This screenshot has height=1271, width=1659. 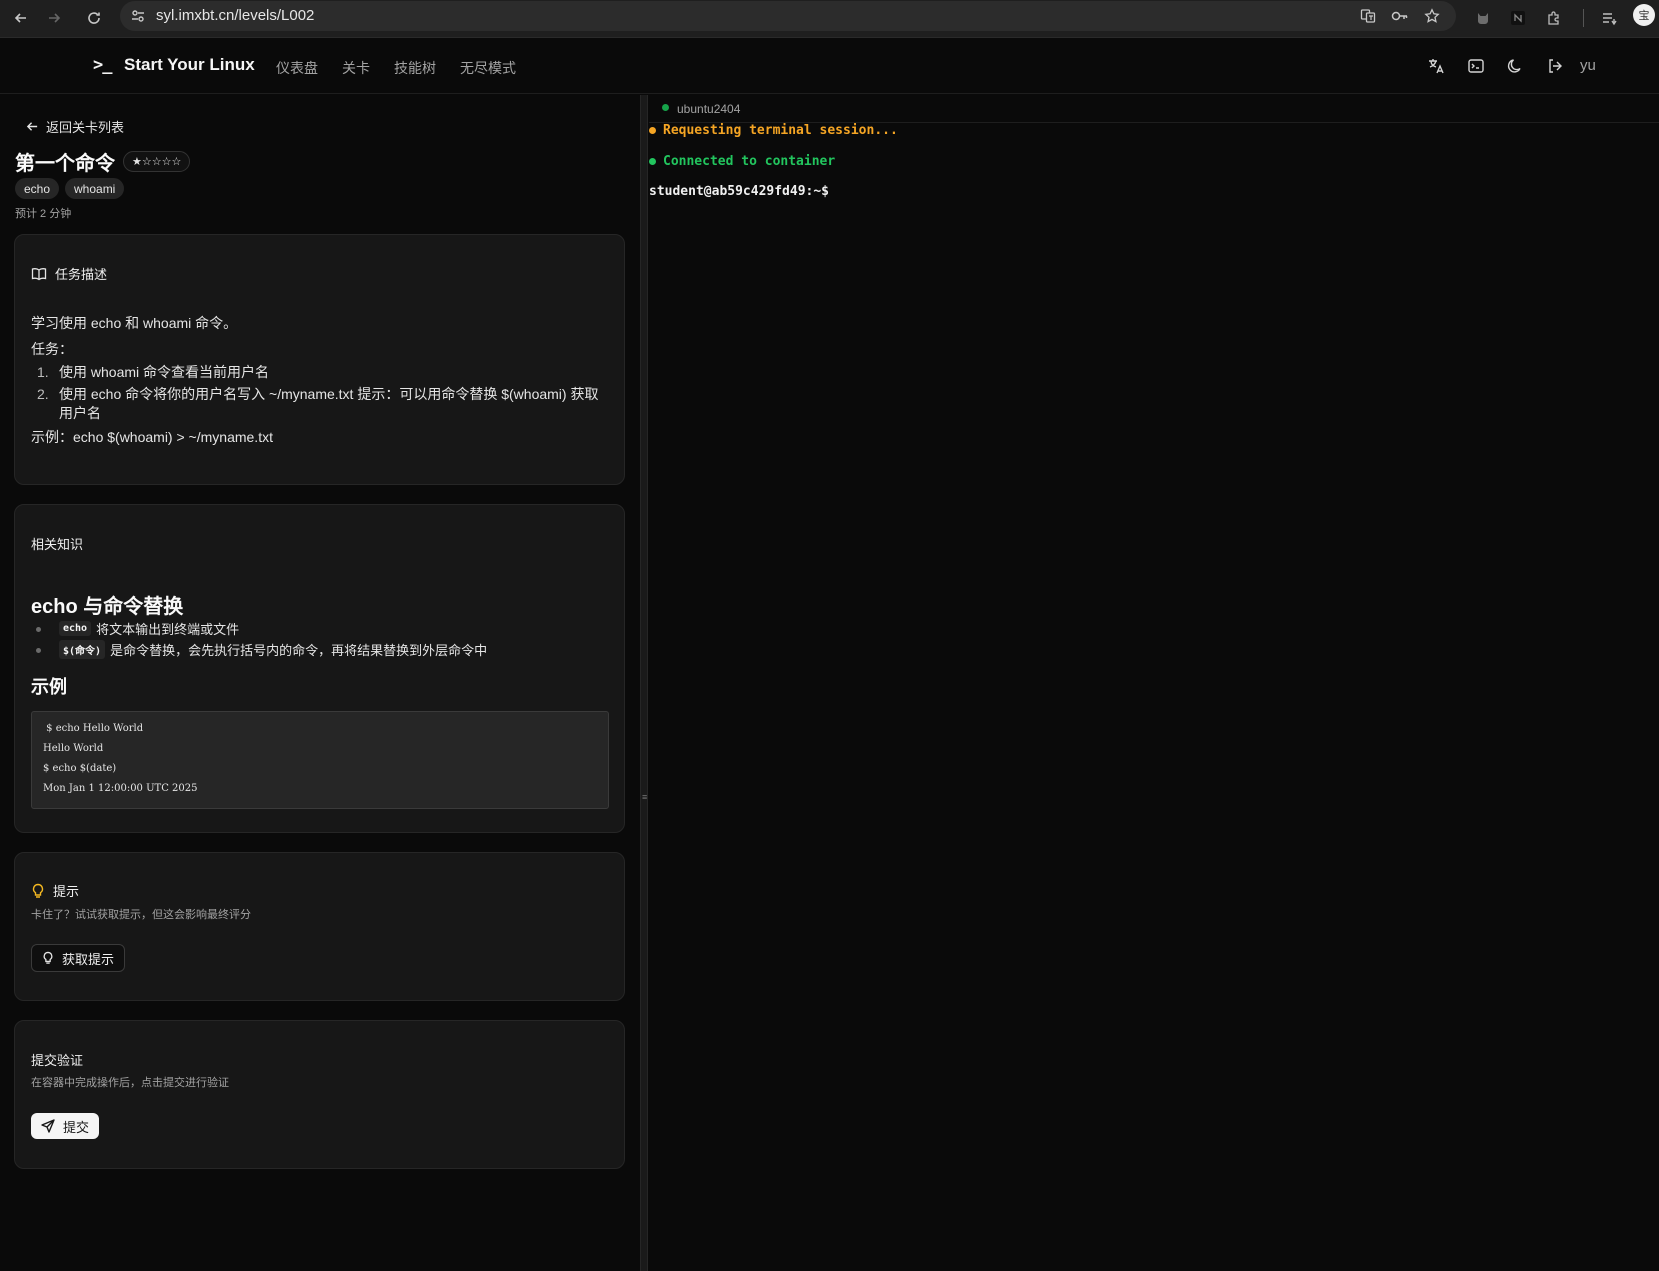 What do you see at coordinates (749, 161) in the screenshot?
I see `terminal-line-text: Connected to container` at bounding box center [749, 161].